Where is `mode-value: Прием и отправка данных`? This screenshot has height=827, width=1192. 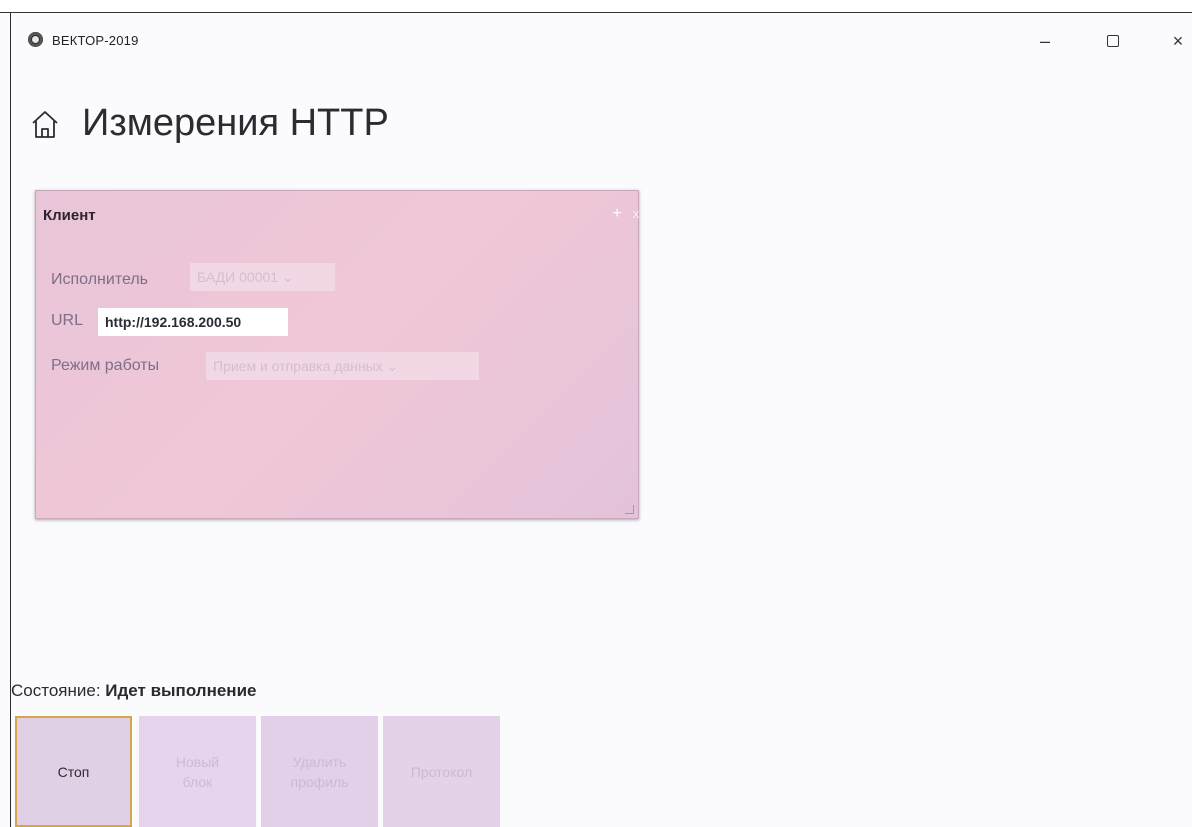 mode-value: Прием и отправка данных is located at coordinates (298, 366).